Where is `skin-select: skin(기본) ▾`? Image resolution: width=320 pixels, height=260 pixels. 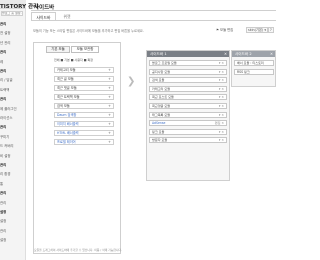
skin-select: skin(기본) ▾ is located at coordinates (257, 30).